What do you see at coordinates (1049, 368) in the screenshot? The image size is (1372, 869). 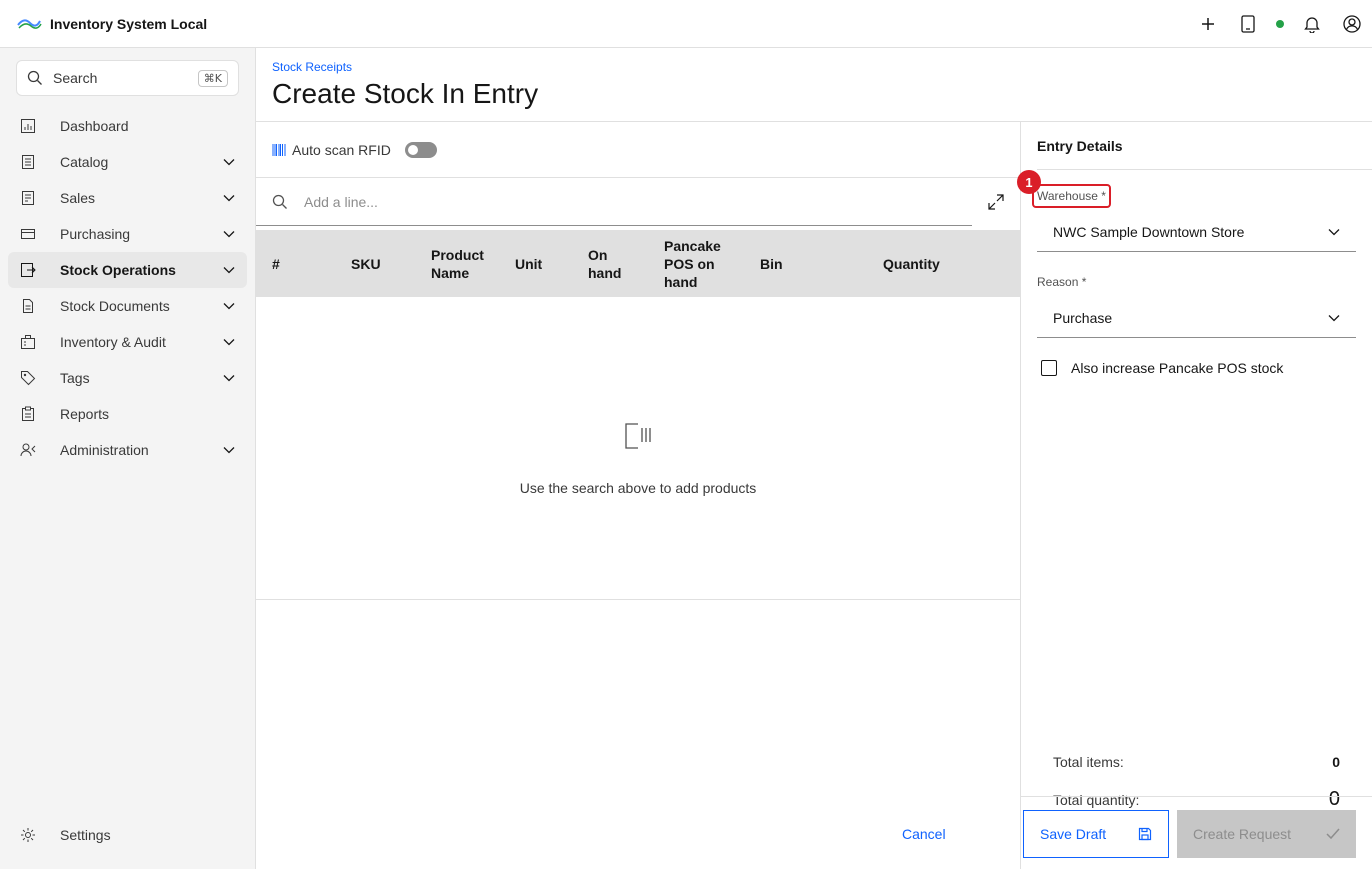 I see `pancake-pos-checkbox` at bounding box center [1049, 368].